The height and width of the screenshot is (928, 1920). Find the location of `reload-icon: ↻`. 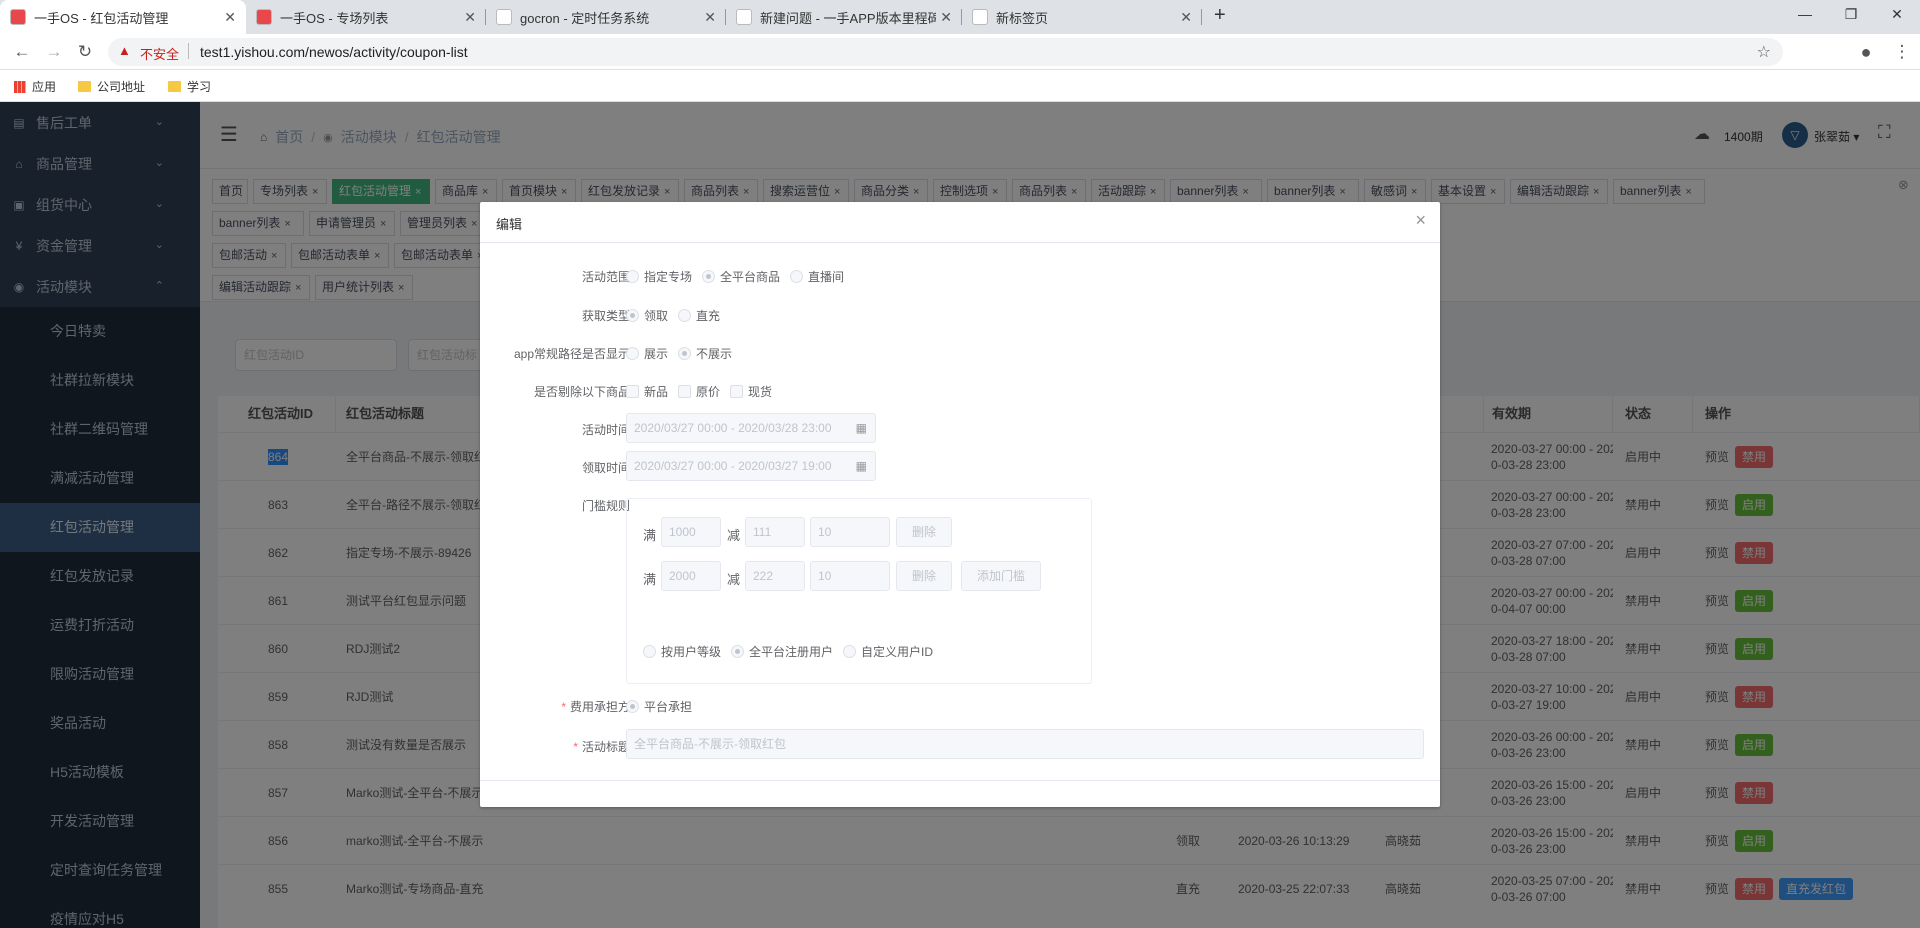

reload-icon: ↻ is located at coordinates (85, 52).